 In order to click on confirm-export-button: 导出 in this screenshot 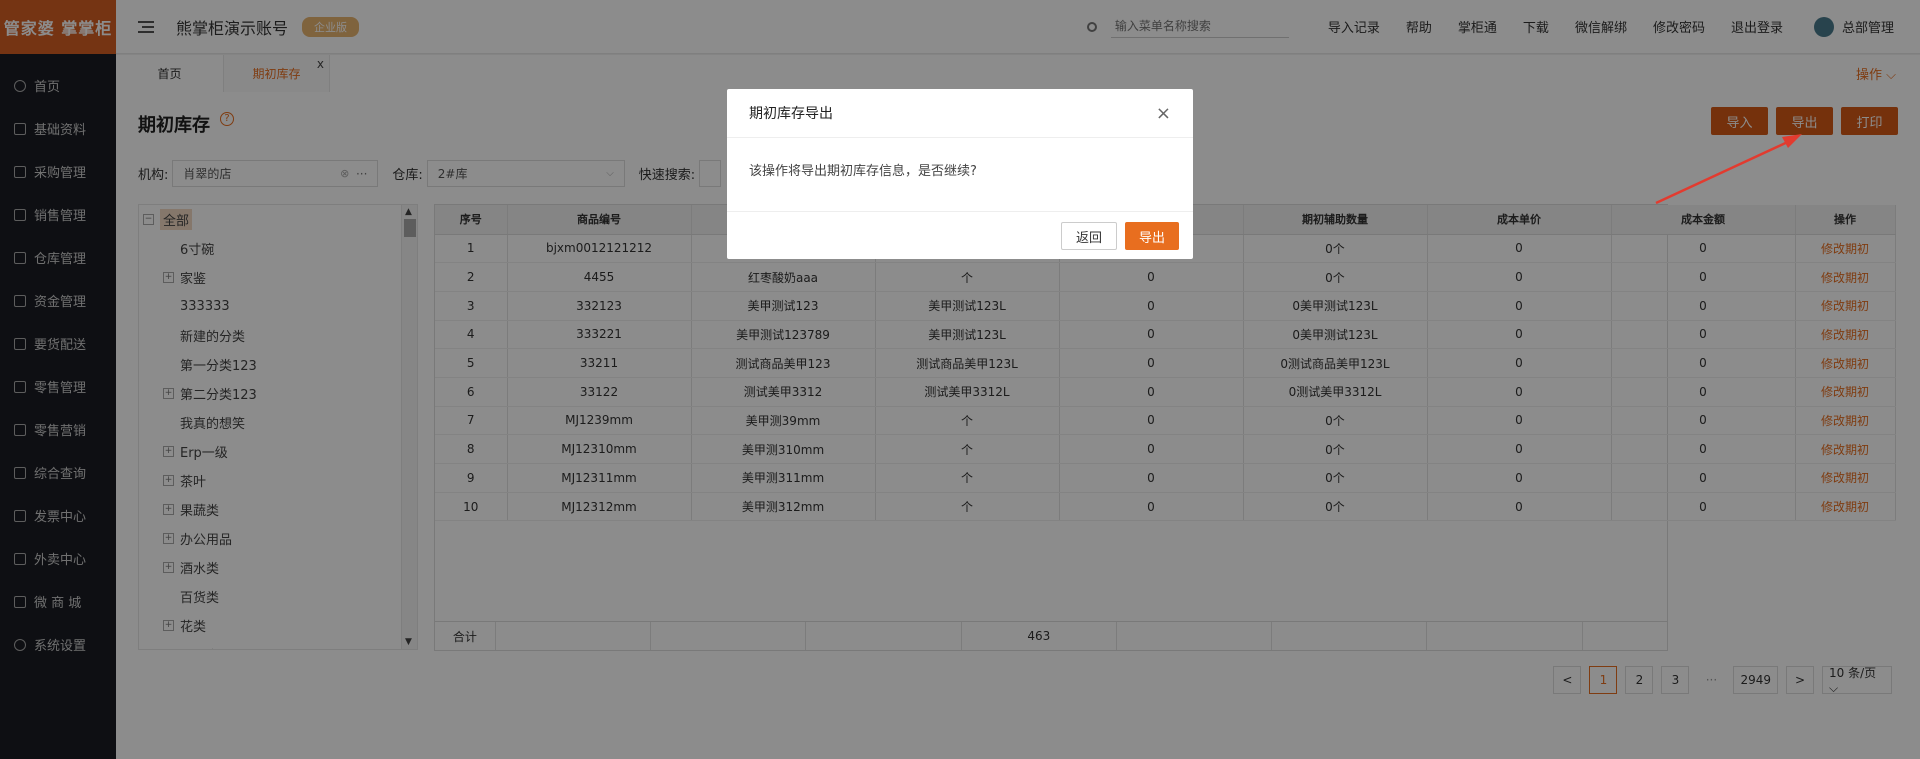, I will do `click(1151, 236)`.